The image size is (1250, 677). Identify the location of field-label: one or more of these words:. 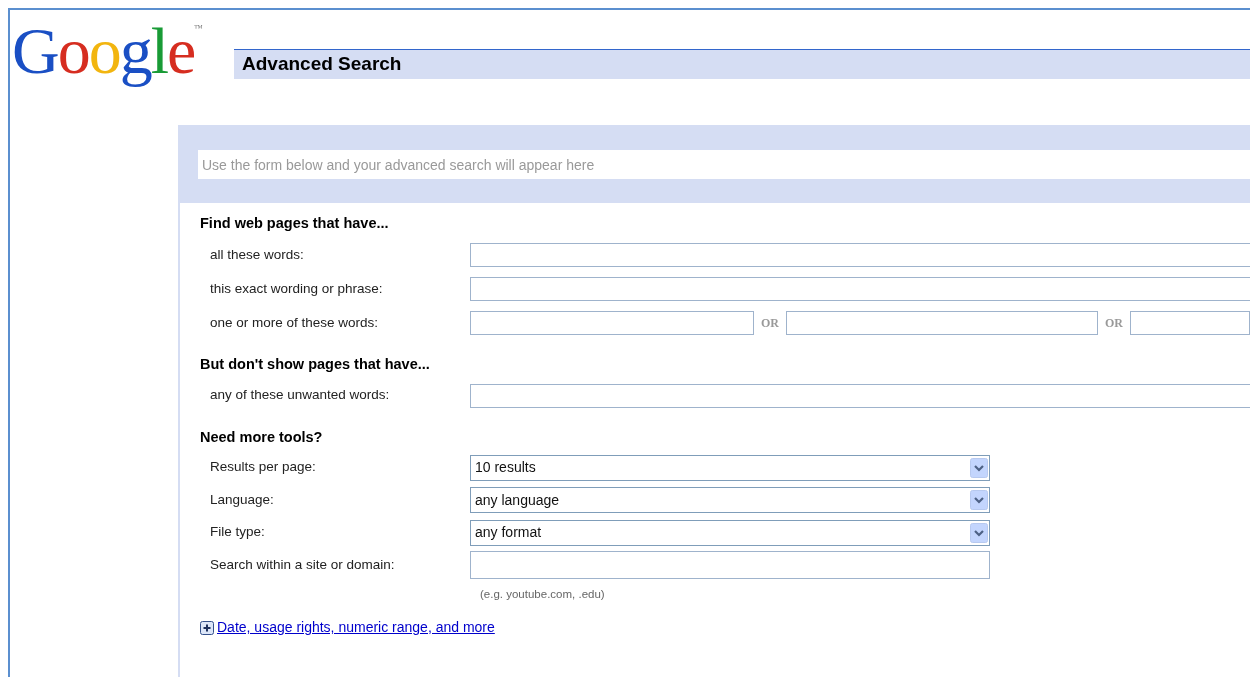
(294, 322).